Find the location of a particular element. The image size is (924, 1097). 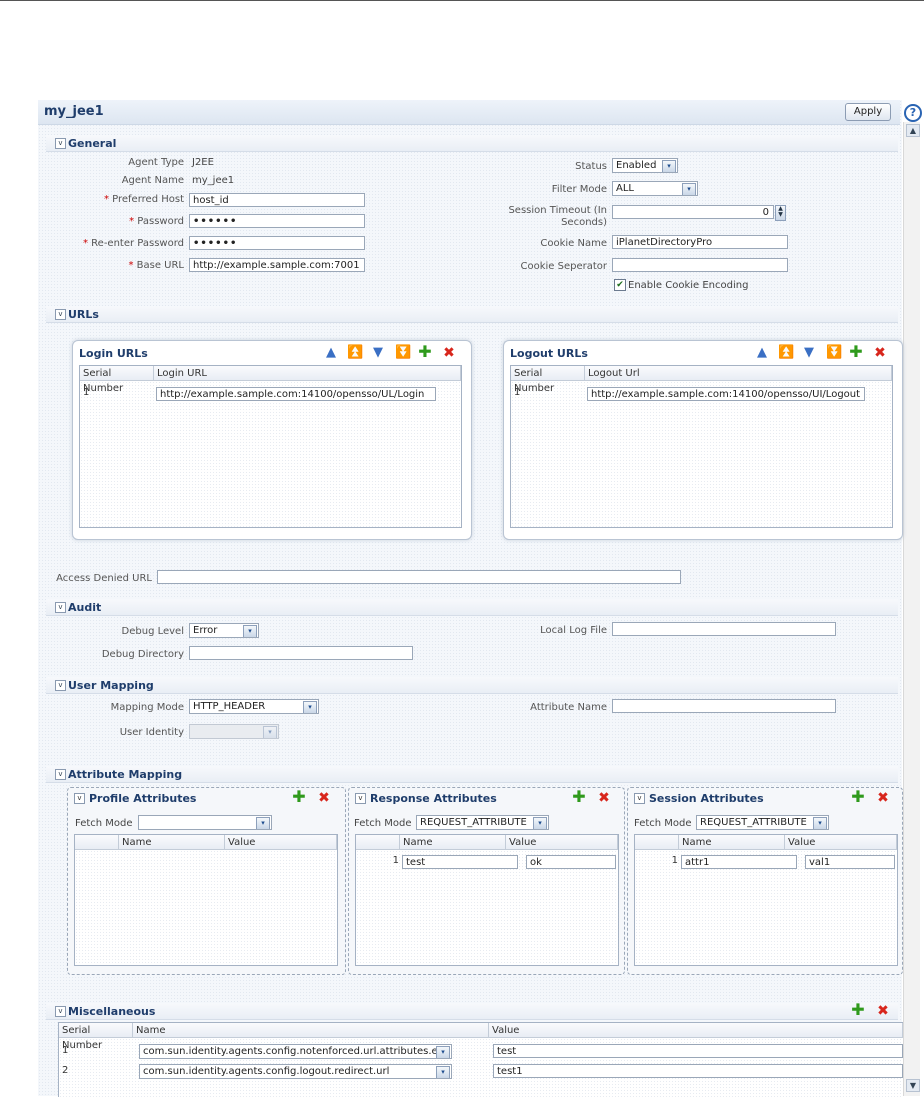

help-icon: ? is located at coordinates (913, 113).